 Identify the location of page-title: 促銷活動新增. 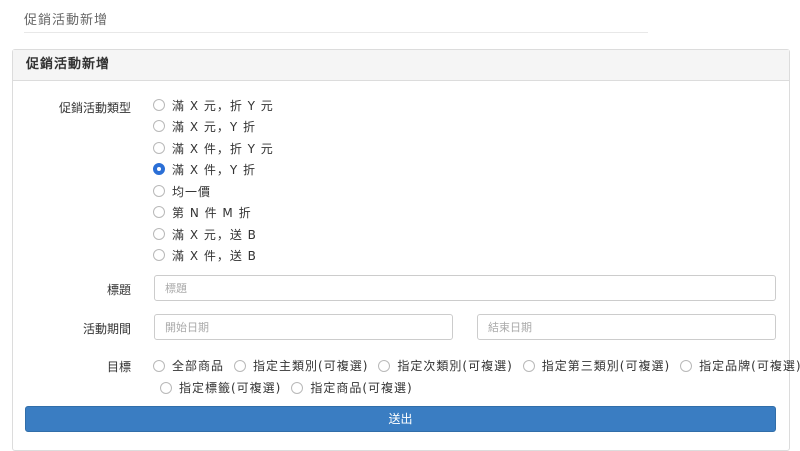
(66, 20).